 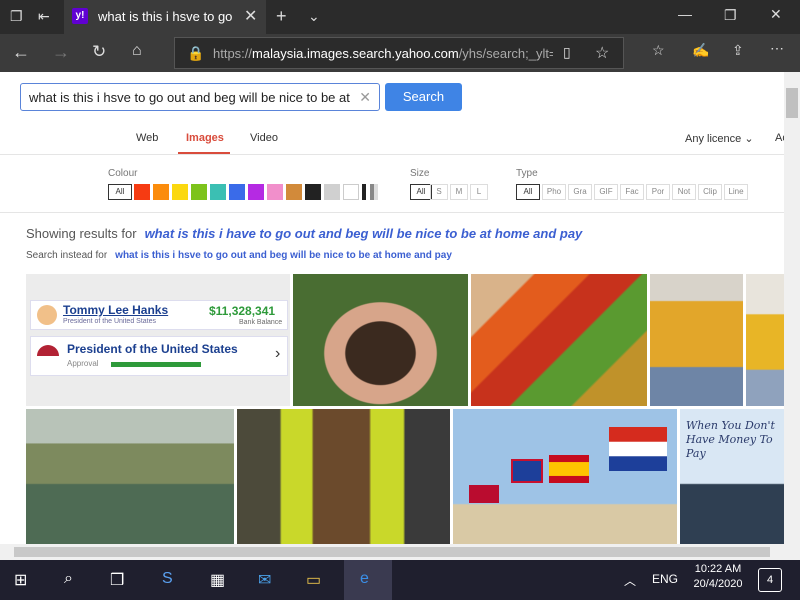 I want to click on notification-center-icon: 4, so click(x=770, y=580).